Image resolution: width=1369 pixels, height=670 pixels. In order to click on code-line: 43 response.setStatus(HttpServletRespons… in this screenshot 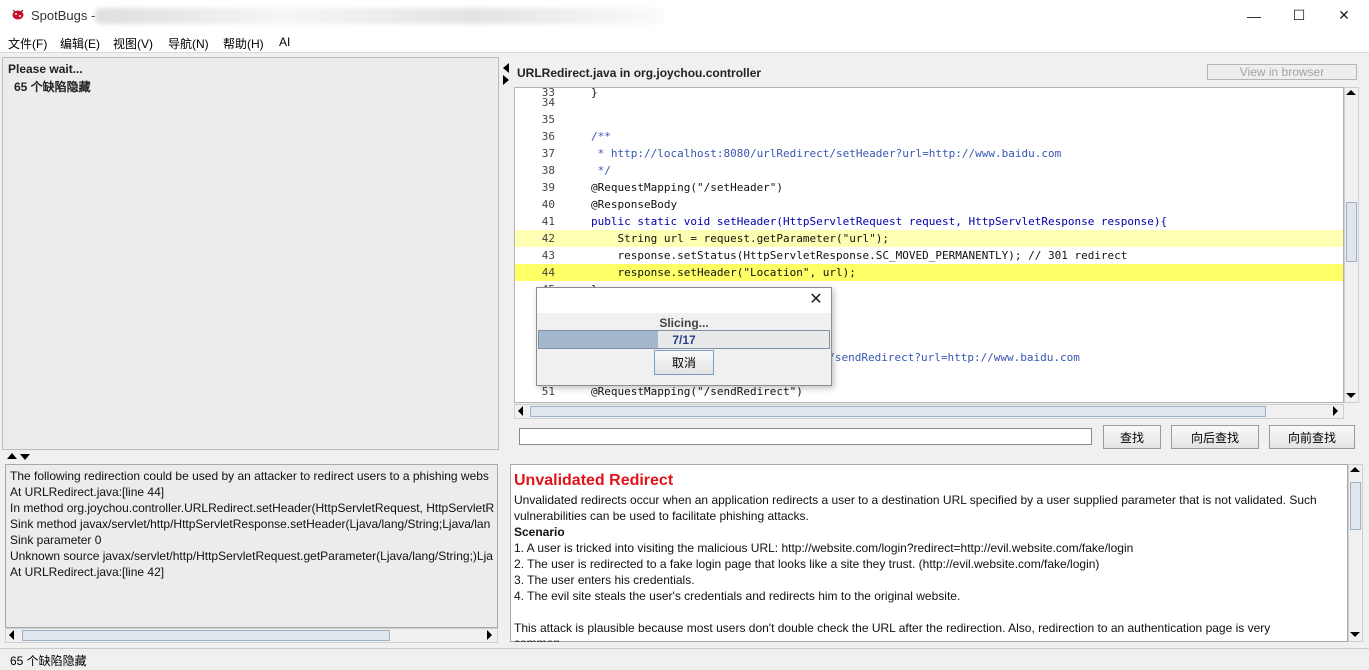, I will do `click(834, 255)`.